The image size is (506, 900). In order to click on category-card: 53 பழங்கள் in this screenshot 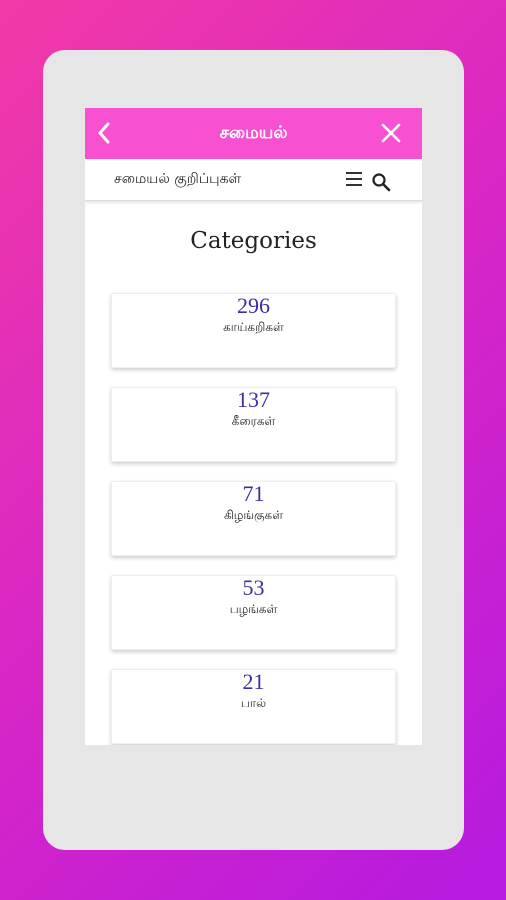, I will do `click(253, 612)`.